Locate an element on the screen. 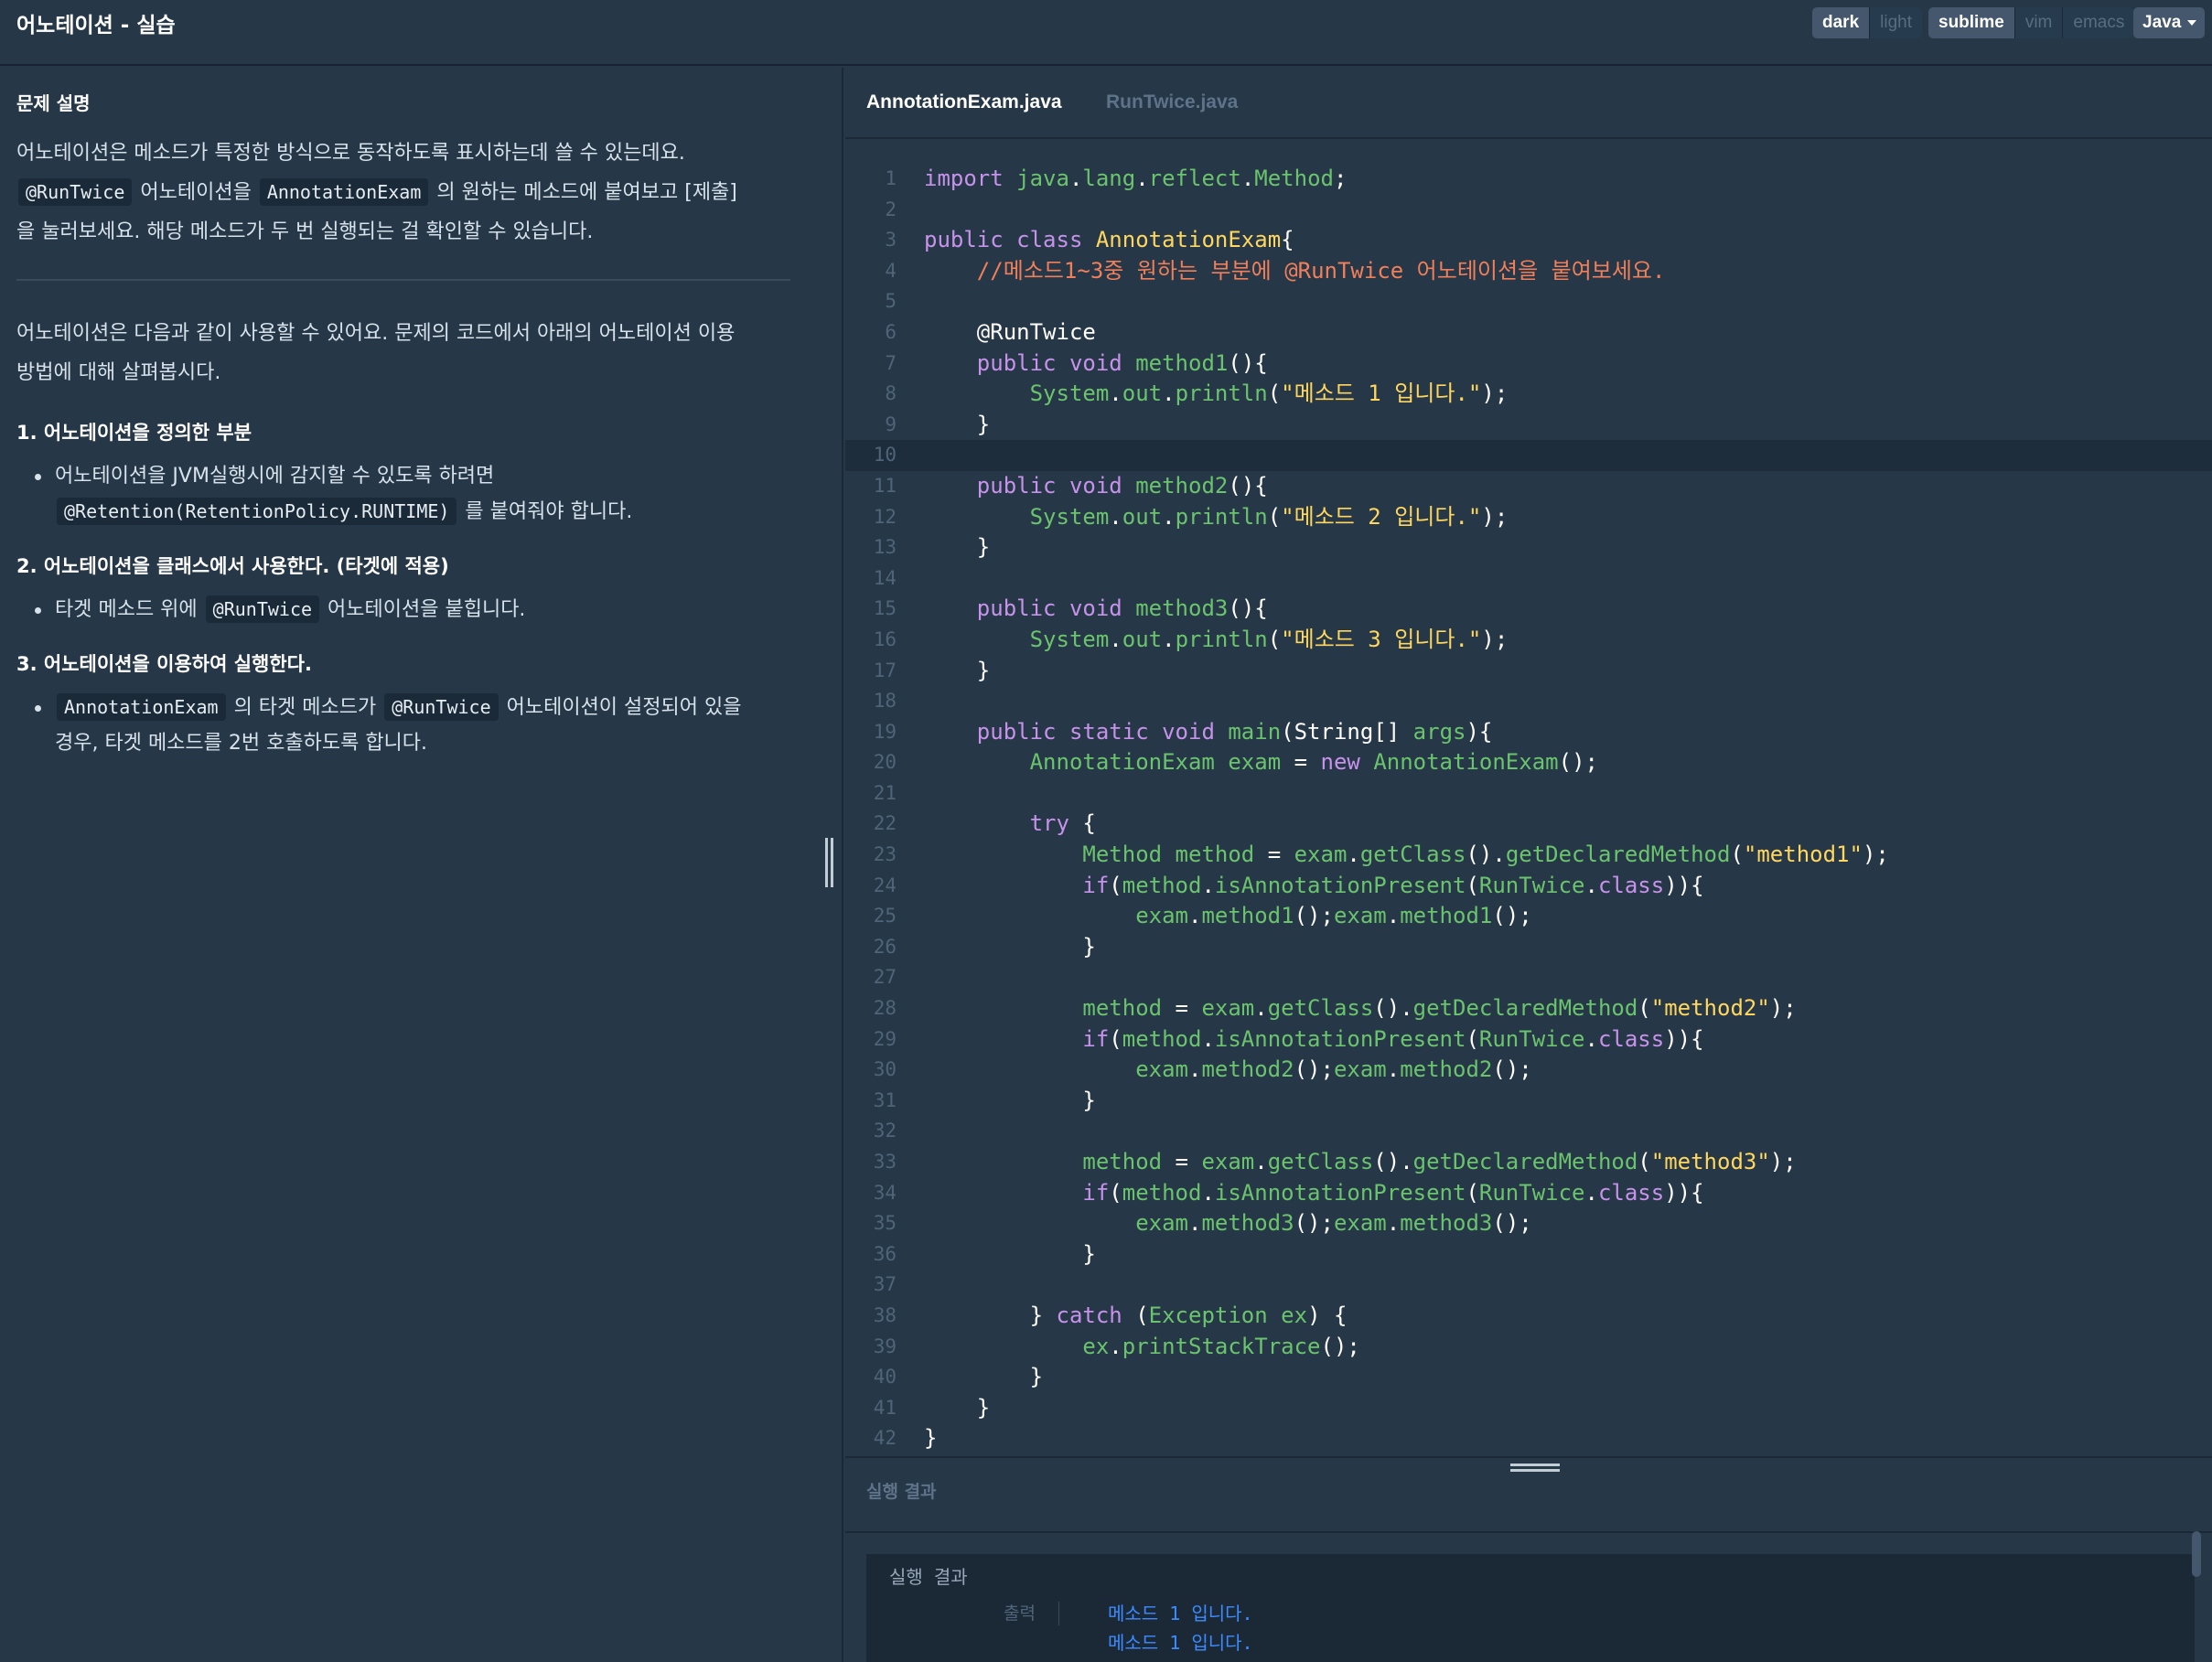  code-line: 39 ex.printStackTrace(); is located at coordinates (1528, 1348).